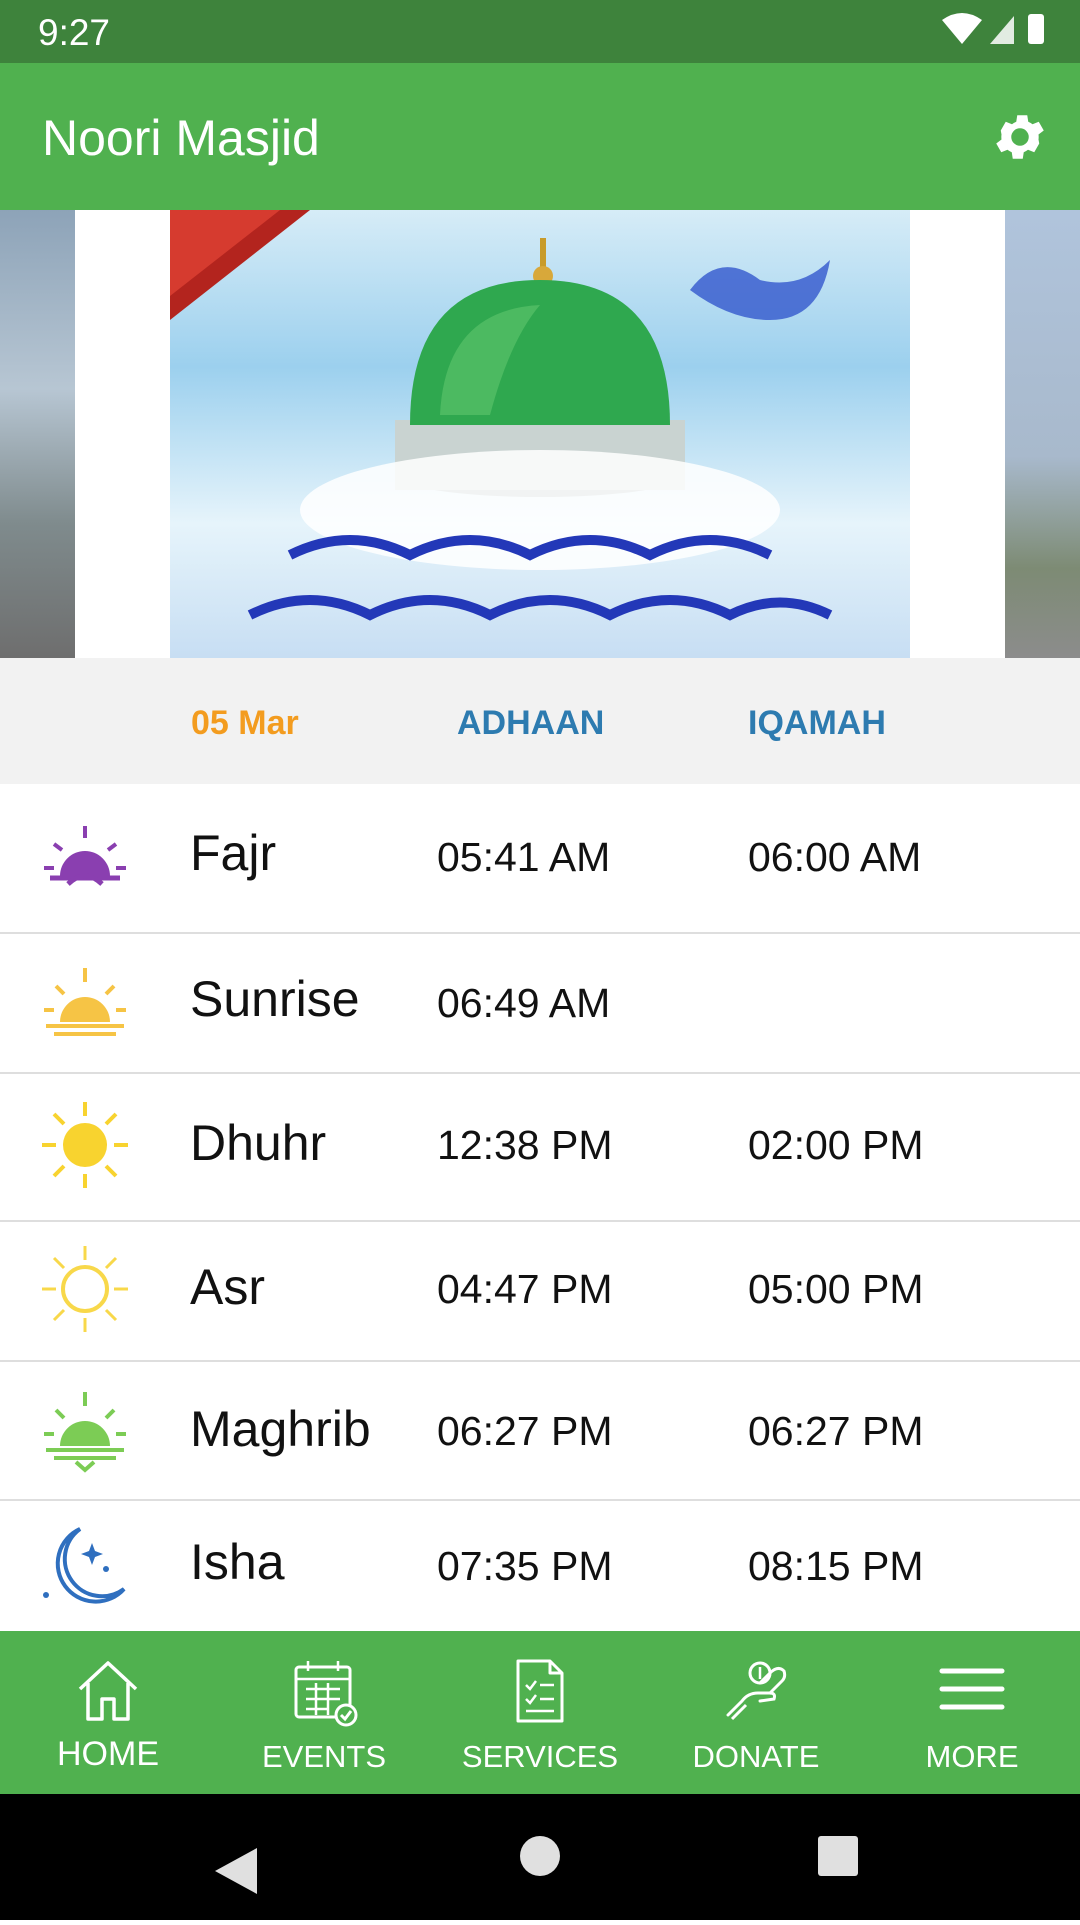  What do you see at coordinates (525, 1145) in the screenshot?
I see `adhaan-time: 12:38 PM` at bounding box center [525, 1145].